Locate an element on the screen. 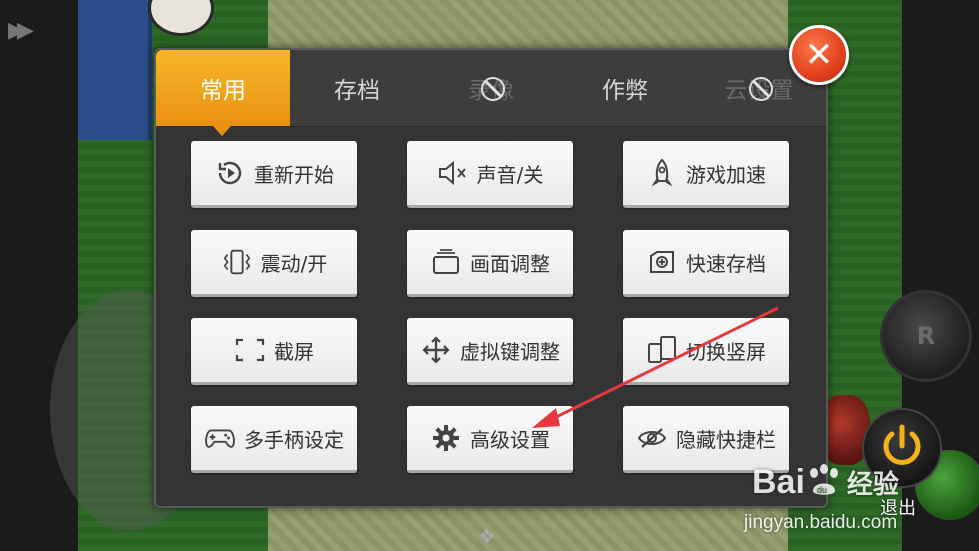 The image size is (979, 551). close-icon: ✕ is located at coordinates (819, 55).